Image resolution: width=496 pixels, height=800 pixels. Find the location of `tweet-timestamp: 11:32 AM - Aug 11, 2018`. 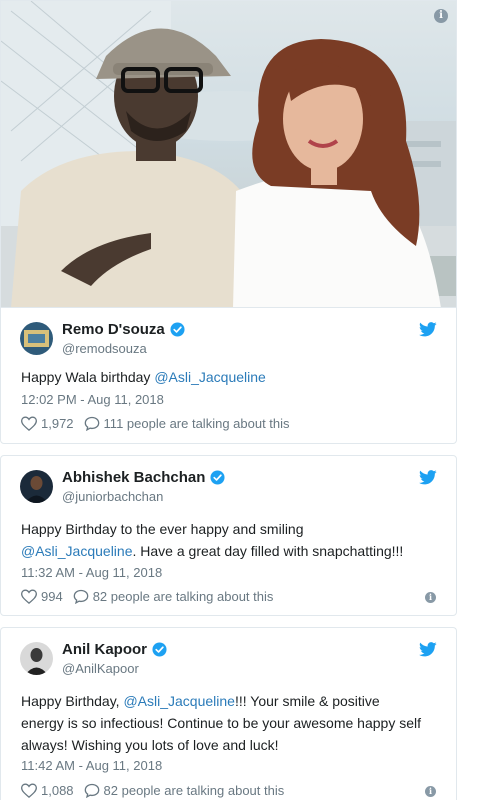

tweet-timestamp: 11:32 AM - Aug 11, 2018 is located at coordinates (91, 572).